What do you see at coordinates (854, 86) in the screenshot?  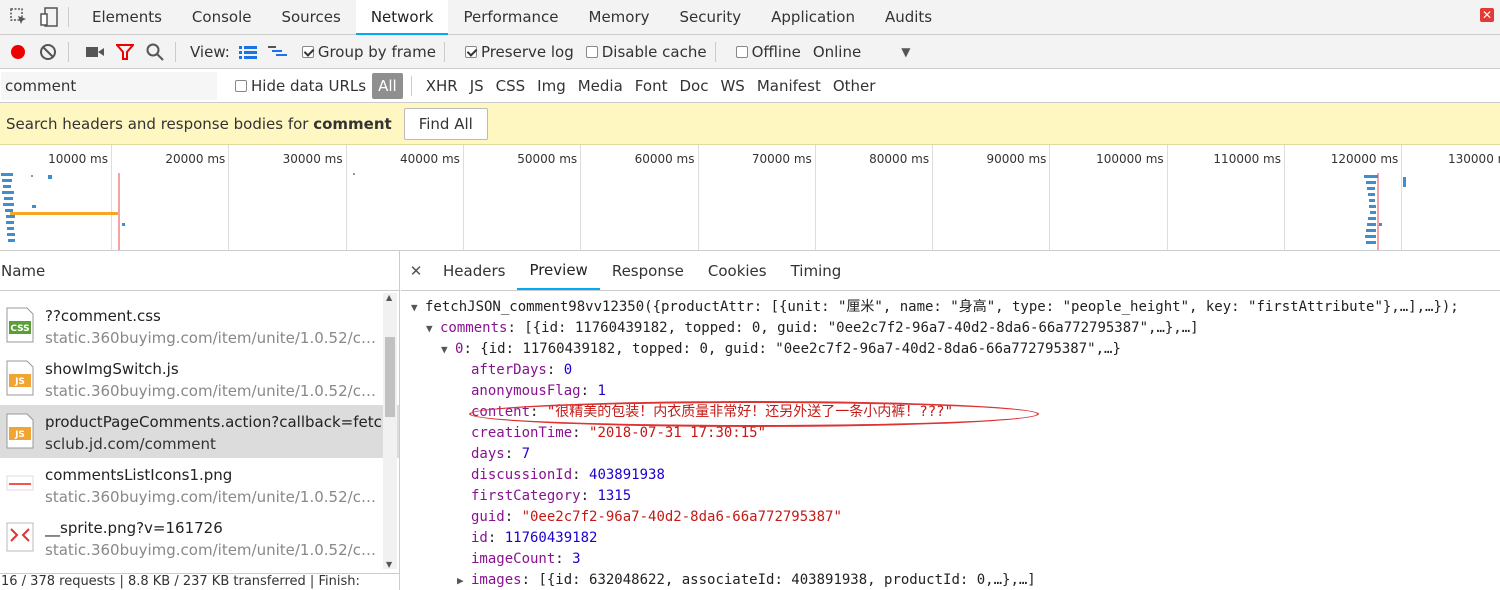 I see `filter-type-other: Other` at bounding box center [854, 86].